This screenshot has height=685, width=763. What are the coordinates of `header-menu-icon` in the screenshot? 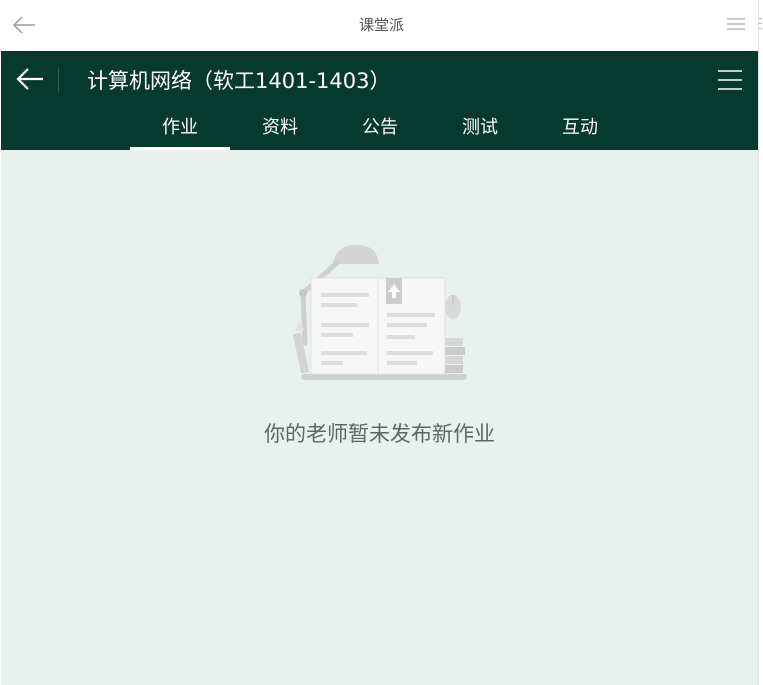 It's located at (730, 80).